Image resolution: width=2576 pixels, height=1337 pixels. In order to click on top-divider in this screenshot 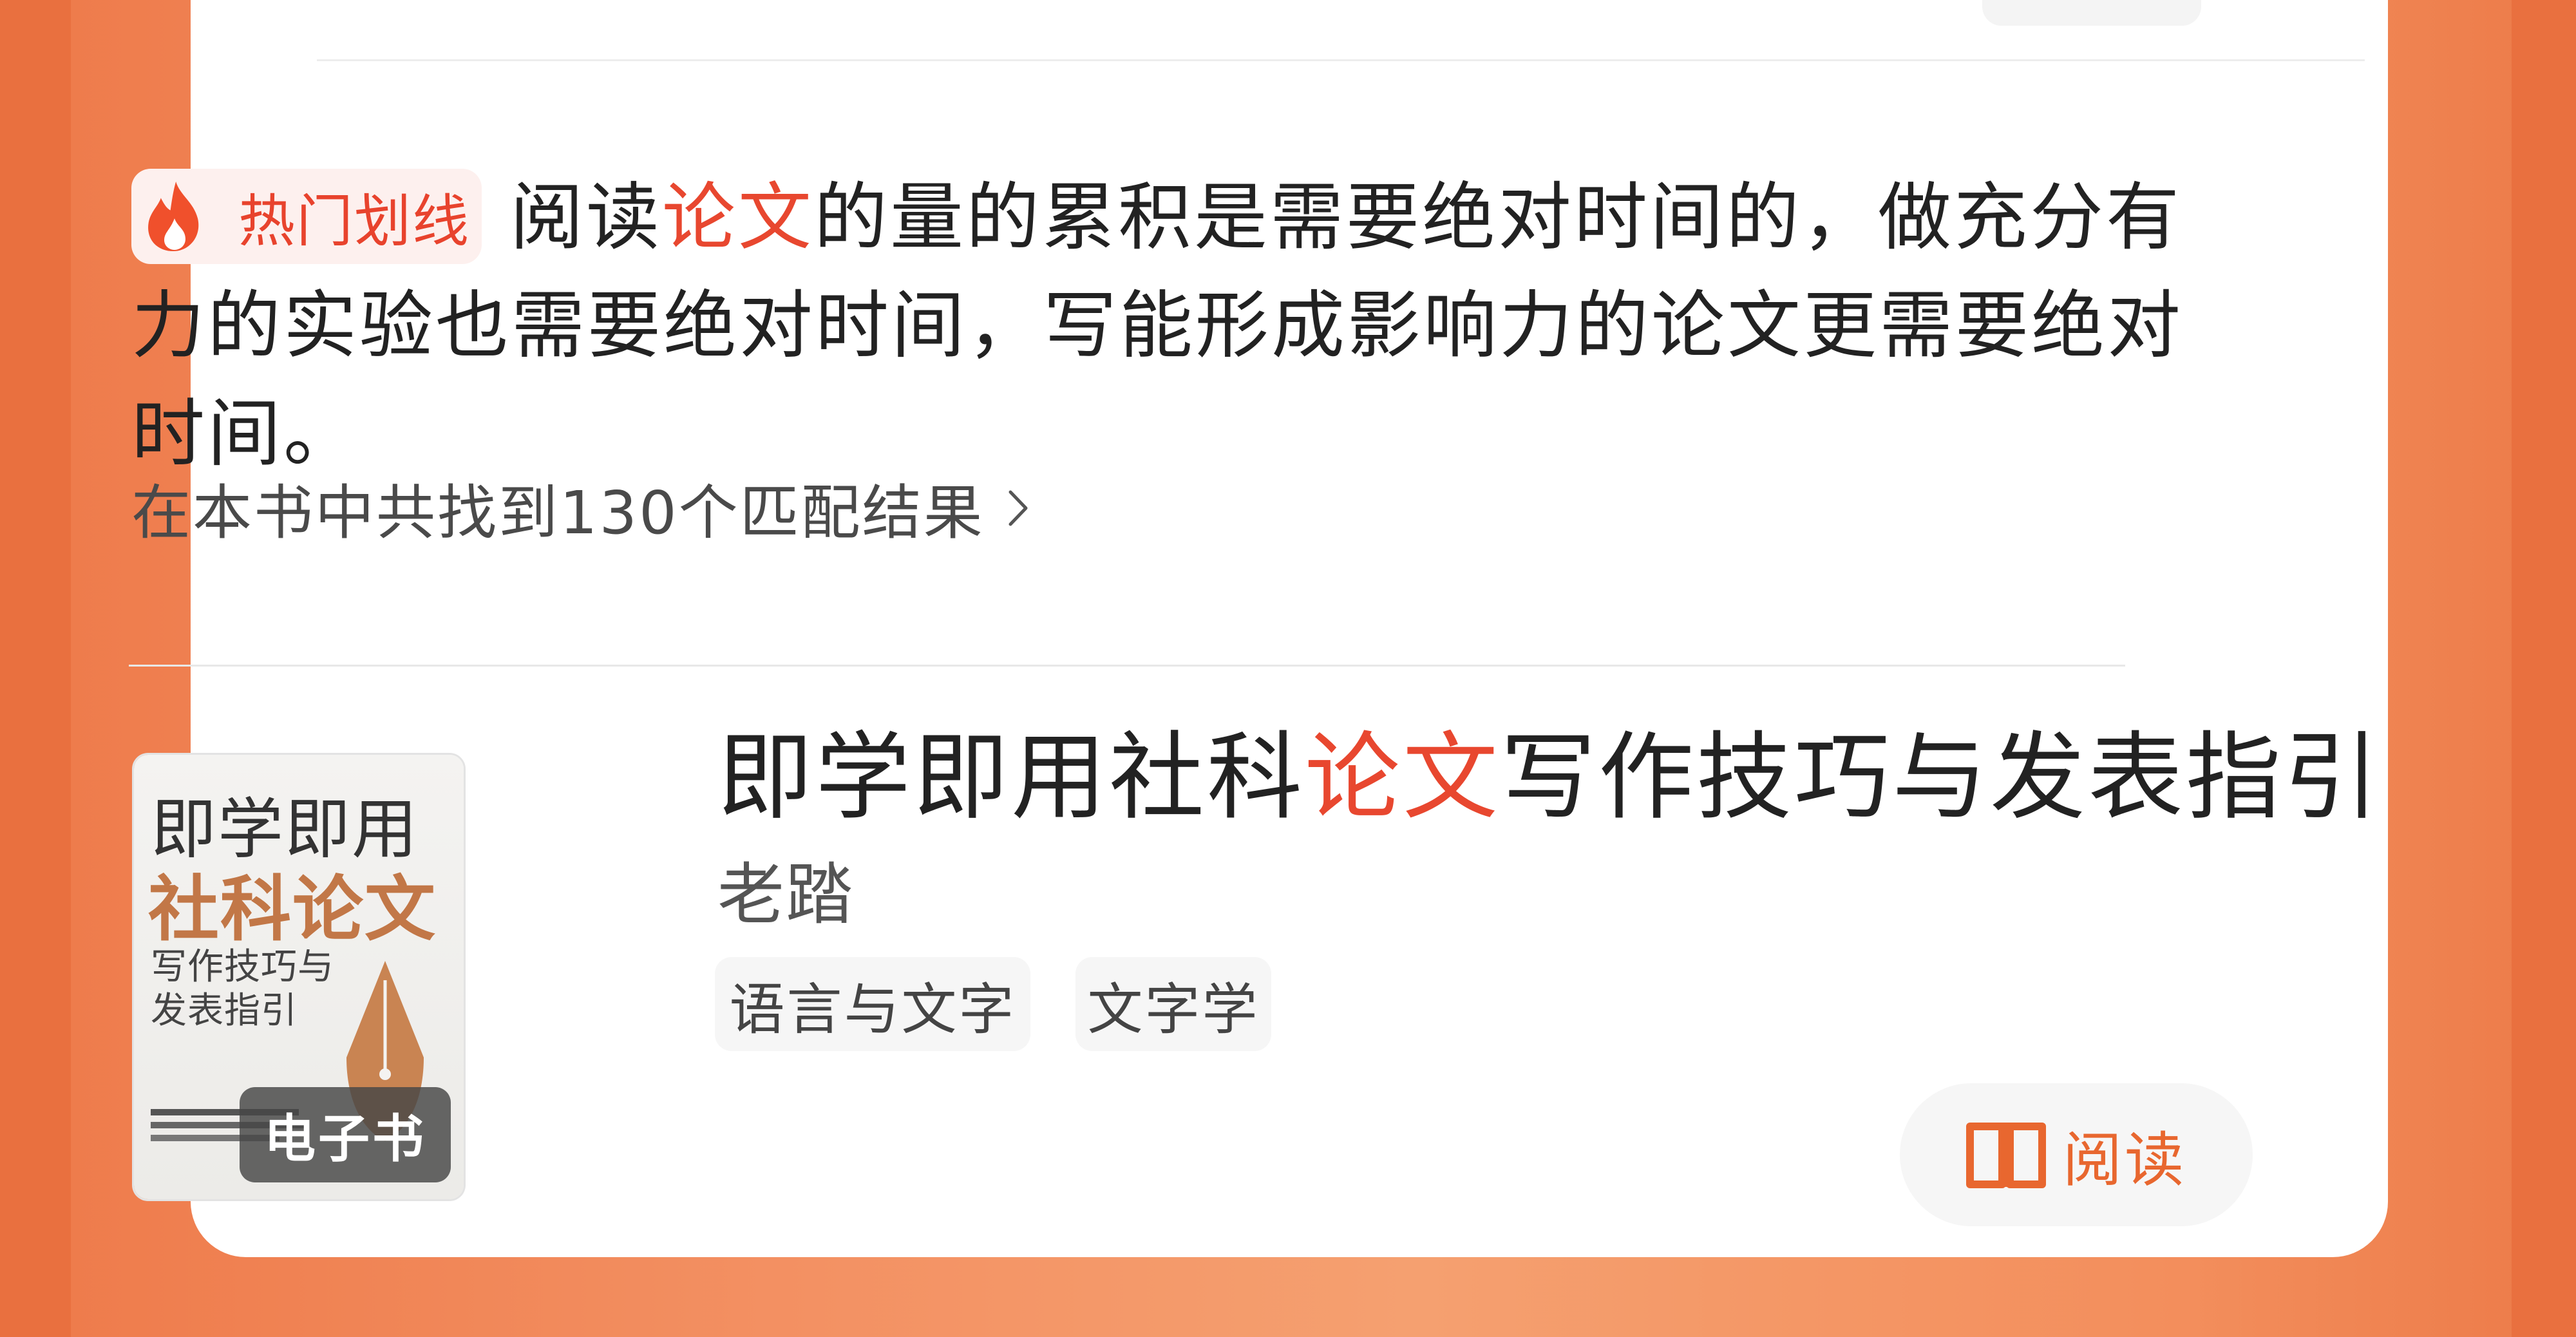, I will do `click(1341, 60)`.